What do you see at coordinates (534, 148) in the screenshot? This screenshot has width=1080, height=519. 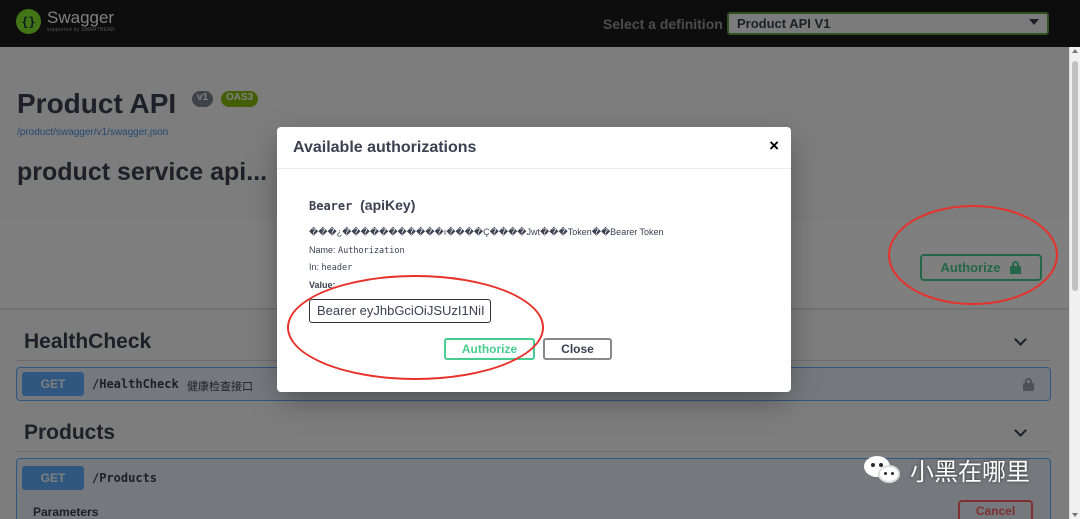 I see `dialog-header: Available authorizations ×` at bounding box center [534, 148].